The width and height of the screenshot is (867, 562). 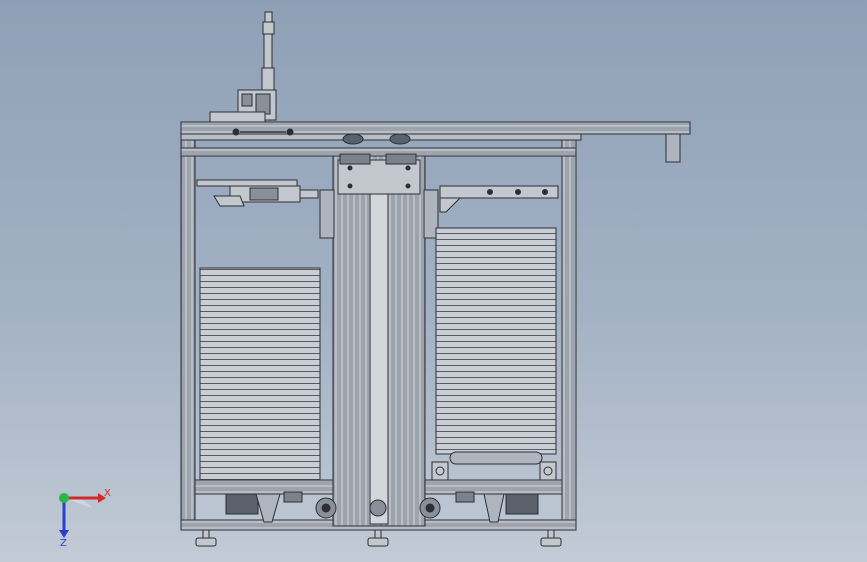 I want to click on top-cylinder, so click(x=243, y=67).